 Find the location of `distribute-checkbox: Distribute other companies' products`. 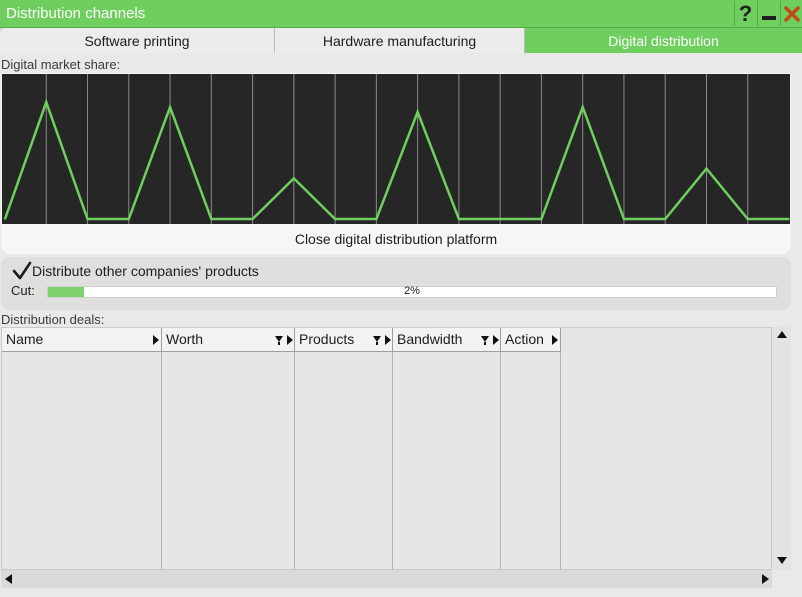

distribute-checkbox: Distribute other companies' products is located at coordinates (135, 271).